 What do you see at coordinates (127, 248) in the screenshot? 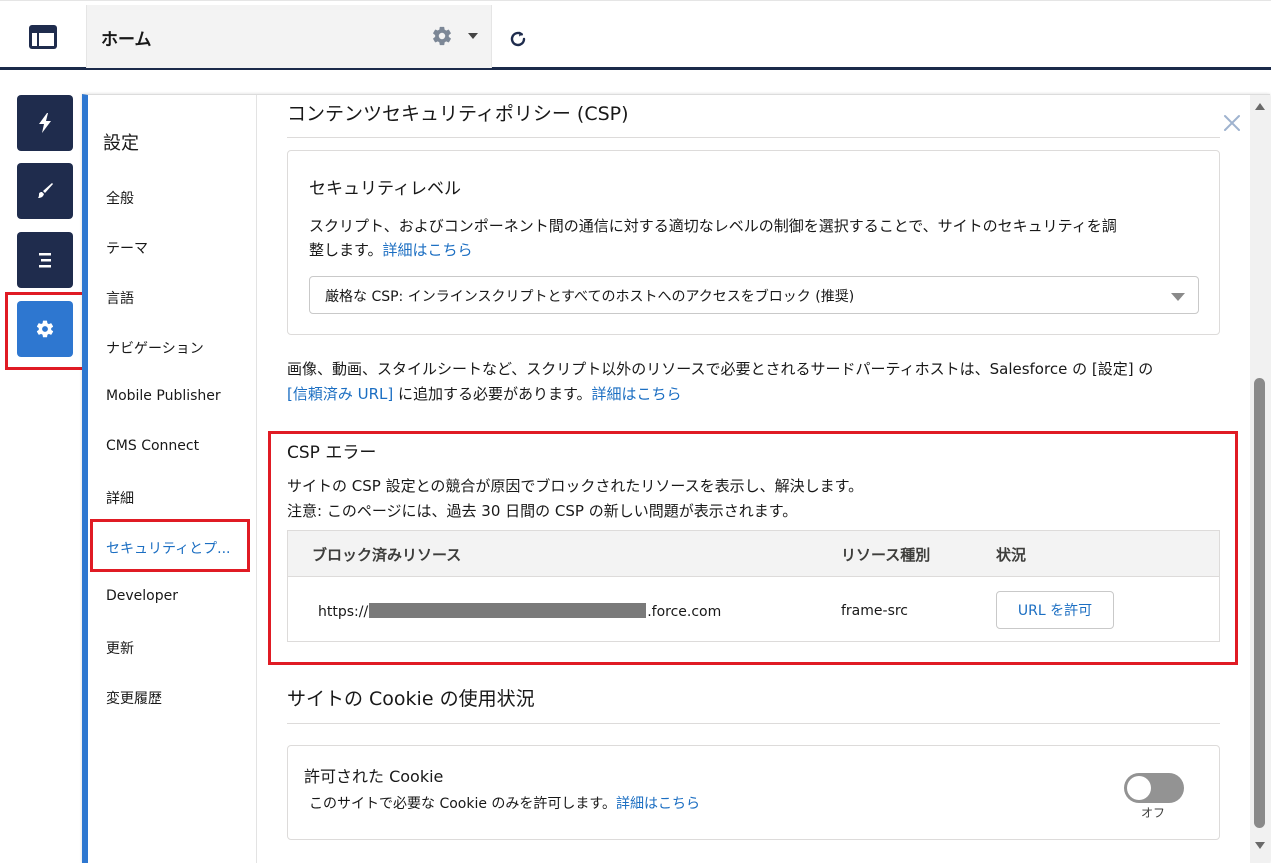
I see `nav-item-theme: テーマ` at bounding box center [127, 248].